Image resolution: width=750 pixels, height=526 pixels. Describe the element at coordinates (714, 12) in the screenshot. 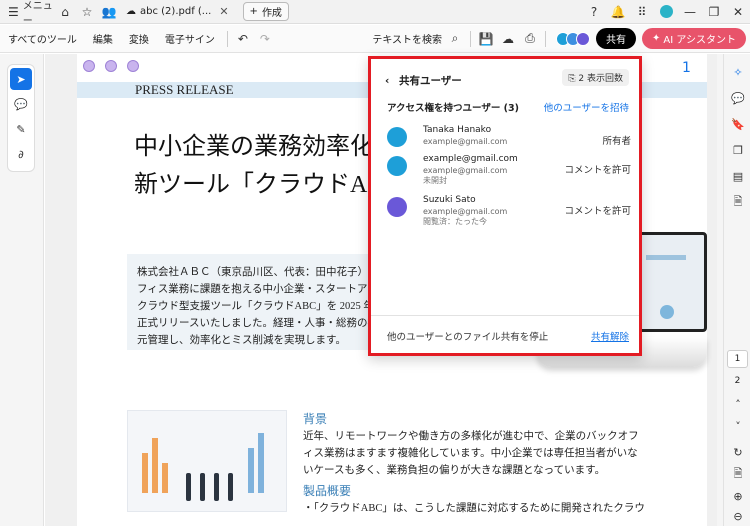

I see `restore-icon: ❐` at that location.